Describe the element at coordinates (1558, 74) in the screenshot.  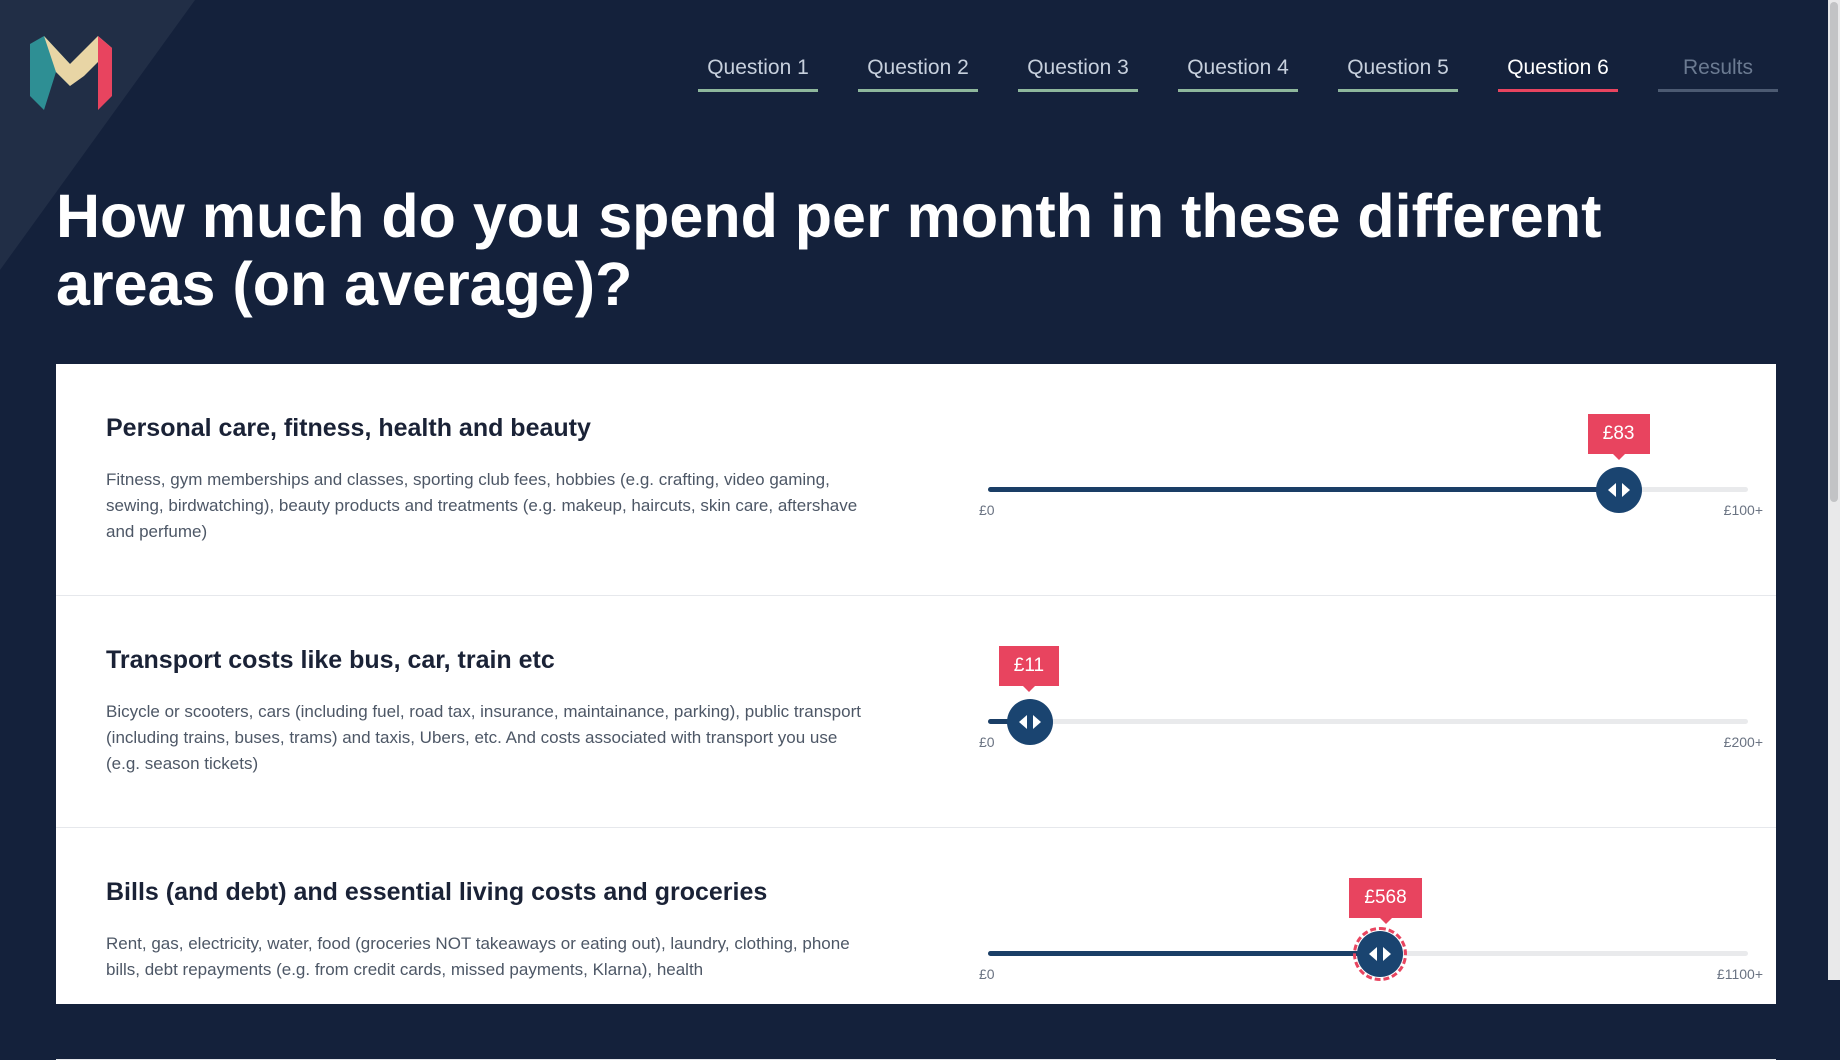
I see `nav-question-6: Question 6` at that location.